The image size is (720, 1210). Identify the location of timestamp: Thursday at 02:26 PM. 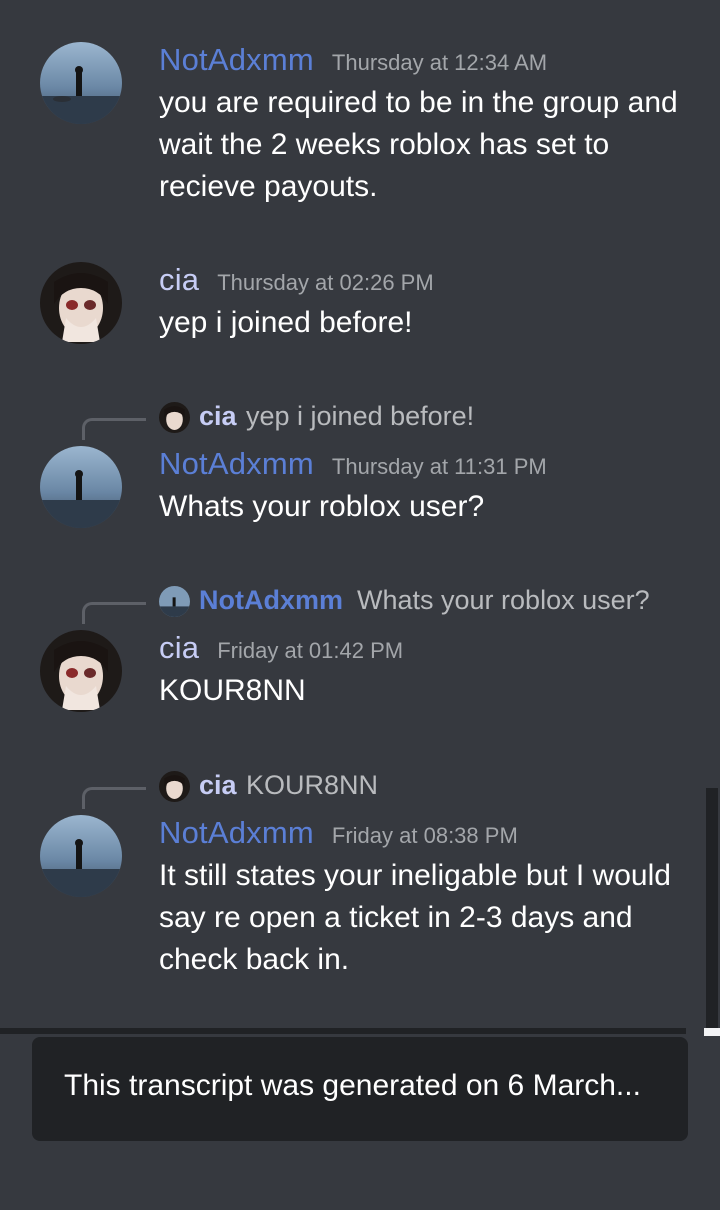
(325, 282).